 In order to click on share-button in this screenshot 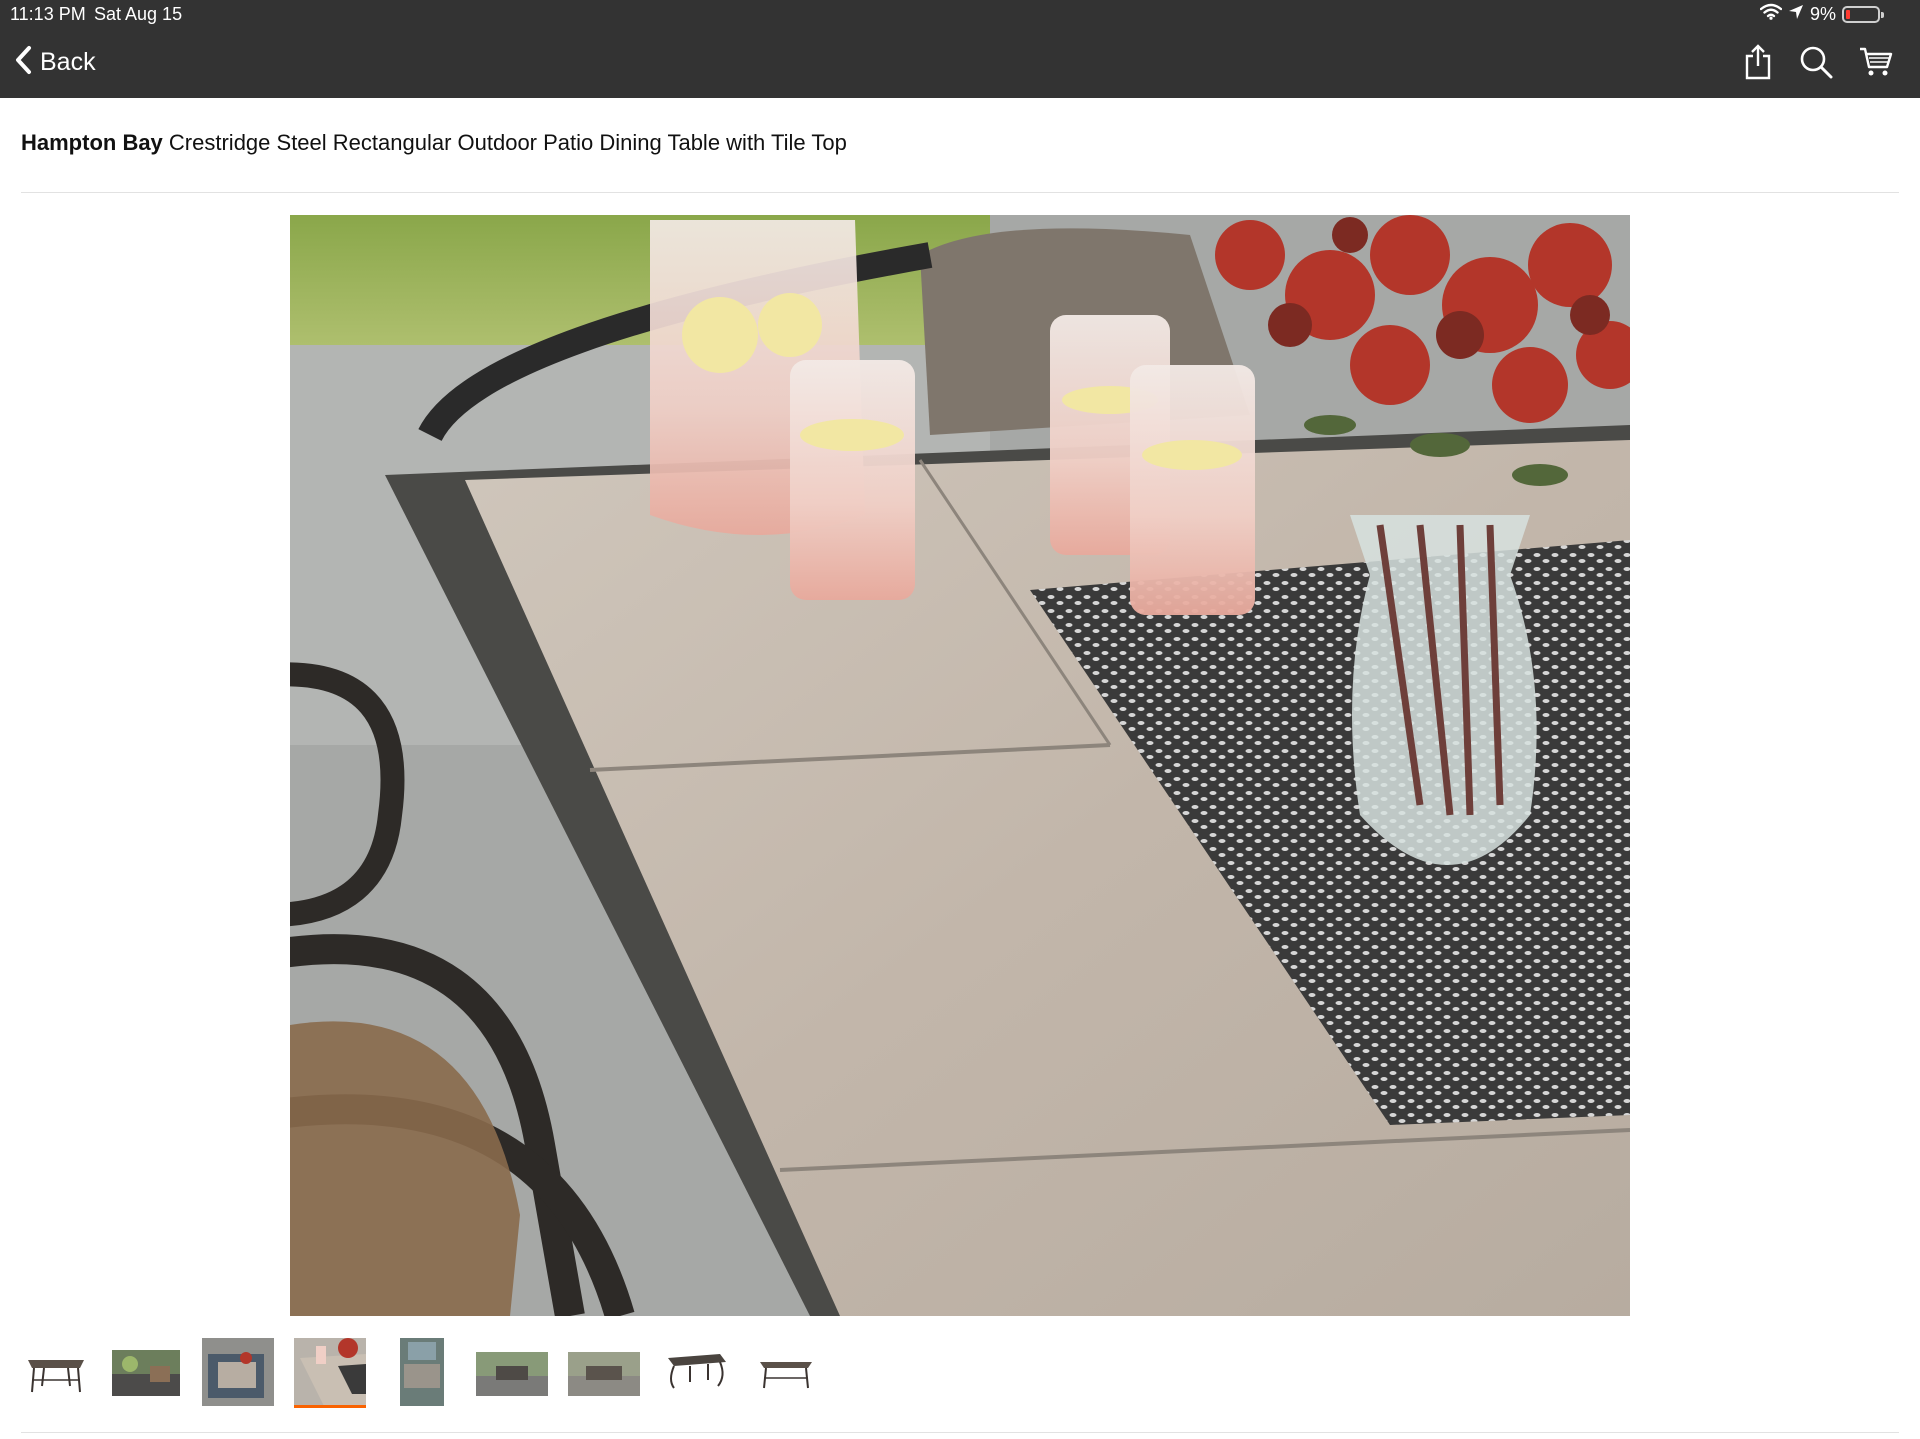, I will do `click(1758, 64)`.